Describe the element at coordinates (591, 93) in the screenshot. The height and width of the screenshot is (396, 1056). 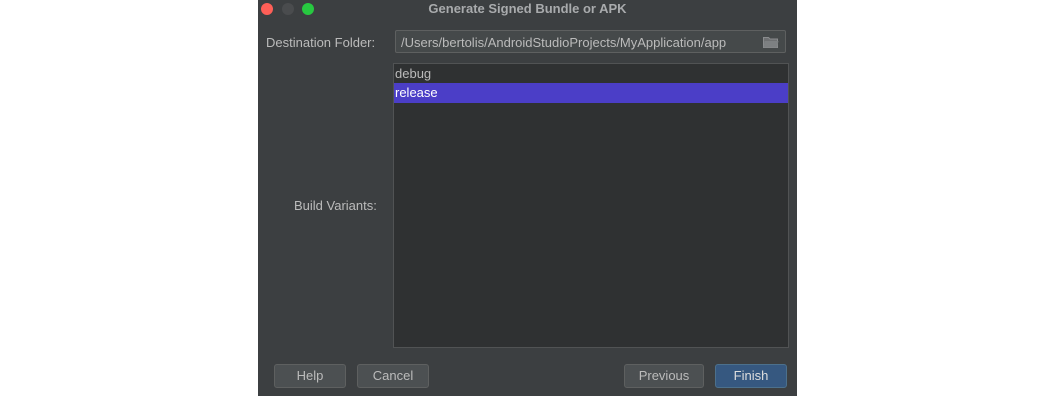
I see `variant-item-release: release` at that location.